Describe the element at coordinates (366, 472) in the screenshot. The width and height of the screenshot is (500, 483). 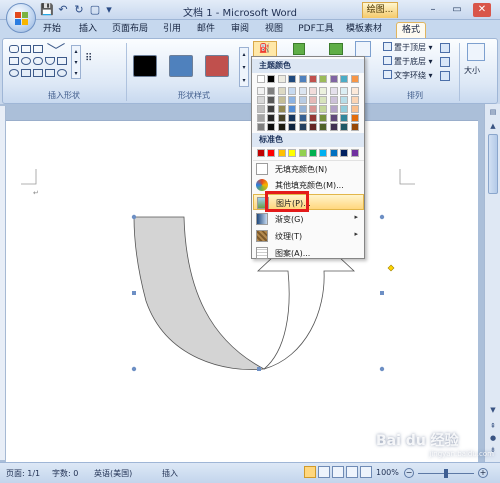
I see `draft-view-button` at that location.